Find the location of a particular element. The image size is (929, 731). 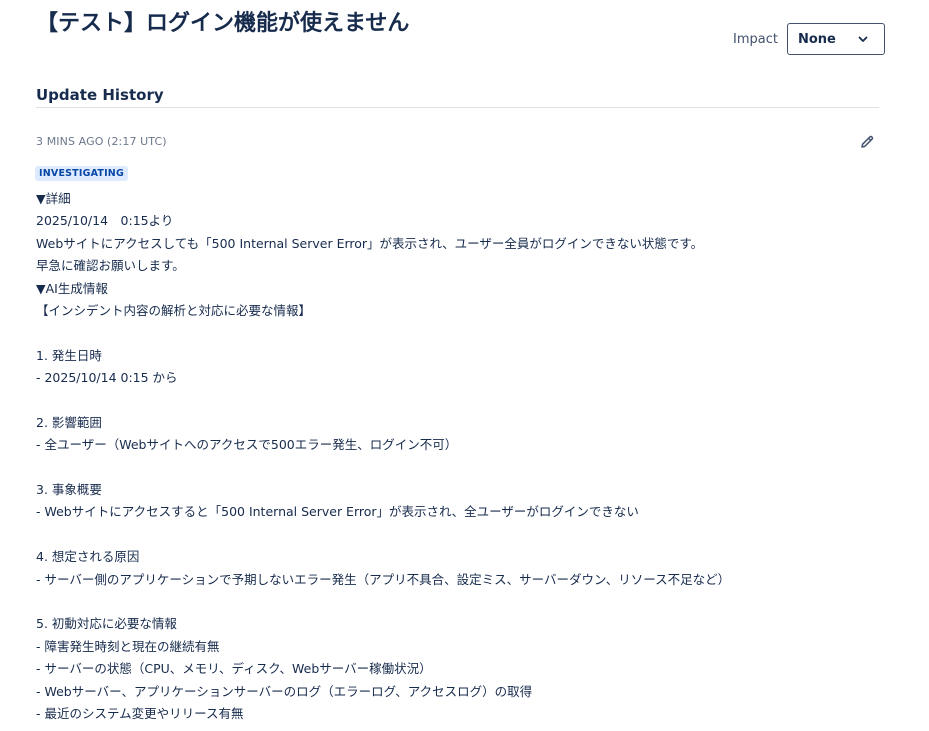

update-body-line: ▼詳細 is located at coordinates (53, 198).